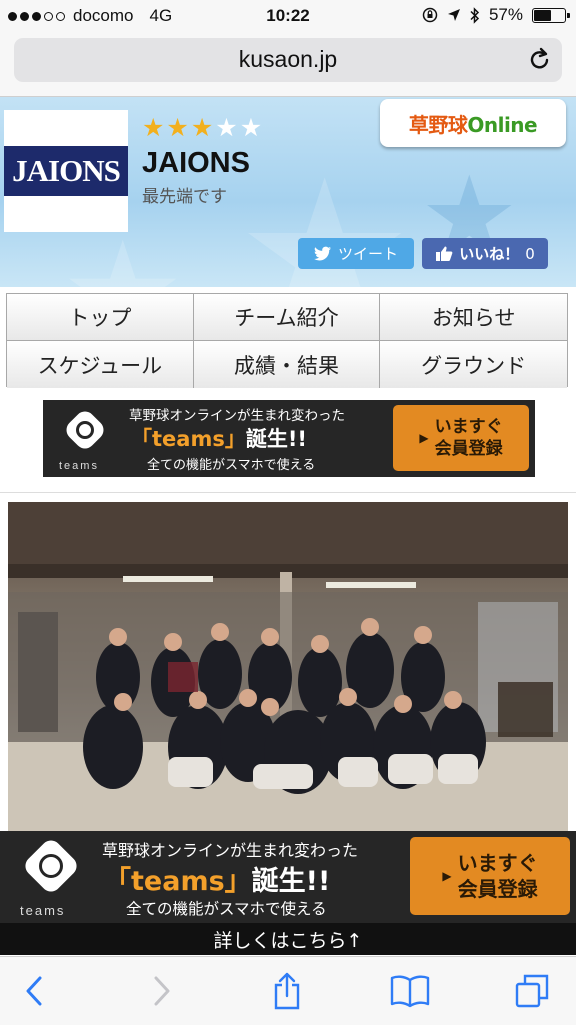 The height and width of the screenshot is (1025, 576). Describe the element at coordinates (540, 59) in the screenshot. I see `reload-icon` at that location.